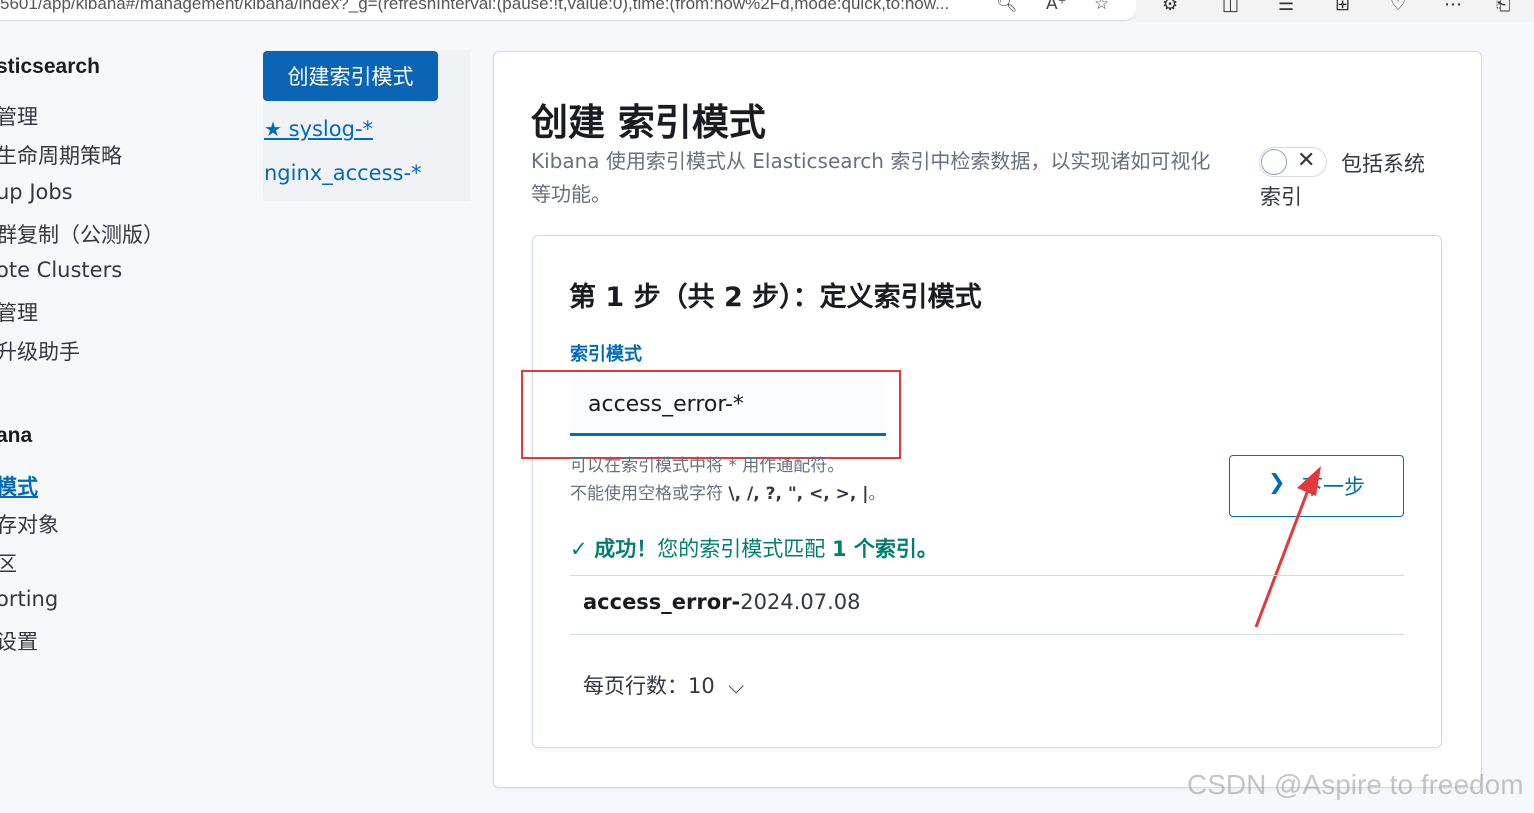 Image resolution: width=1534 pixels, height=813 pixels. Describe the element at coordinates (987, 634) in the screenshot. I see `table-divider-bottom` at that location.